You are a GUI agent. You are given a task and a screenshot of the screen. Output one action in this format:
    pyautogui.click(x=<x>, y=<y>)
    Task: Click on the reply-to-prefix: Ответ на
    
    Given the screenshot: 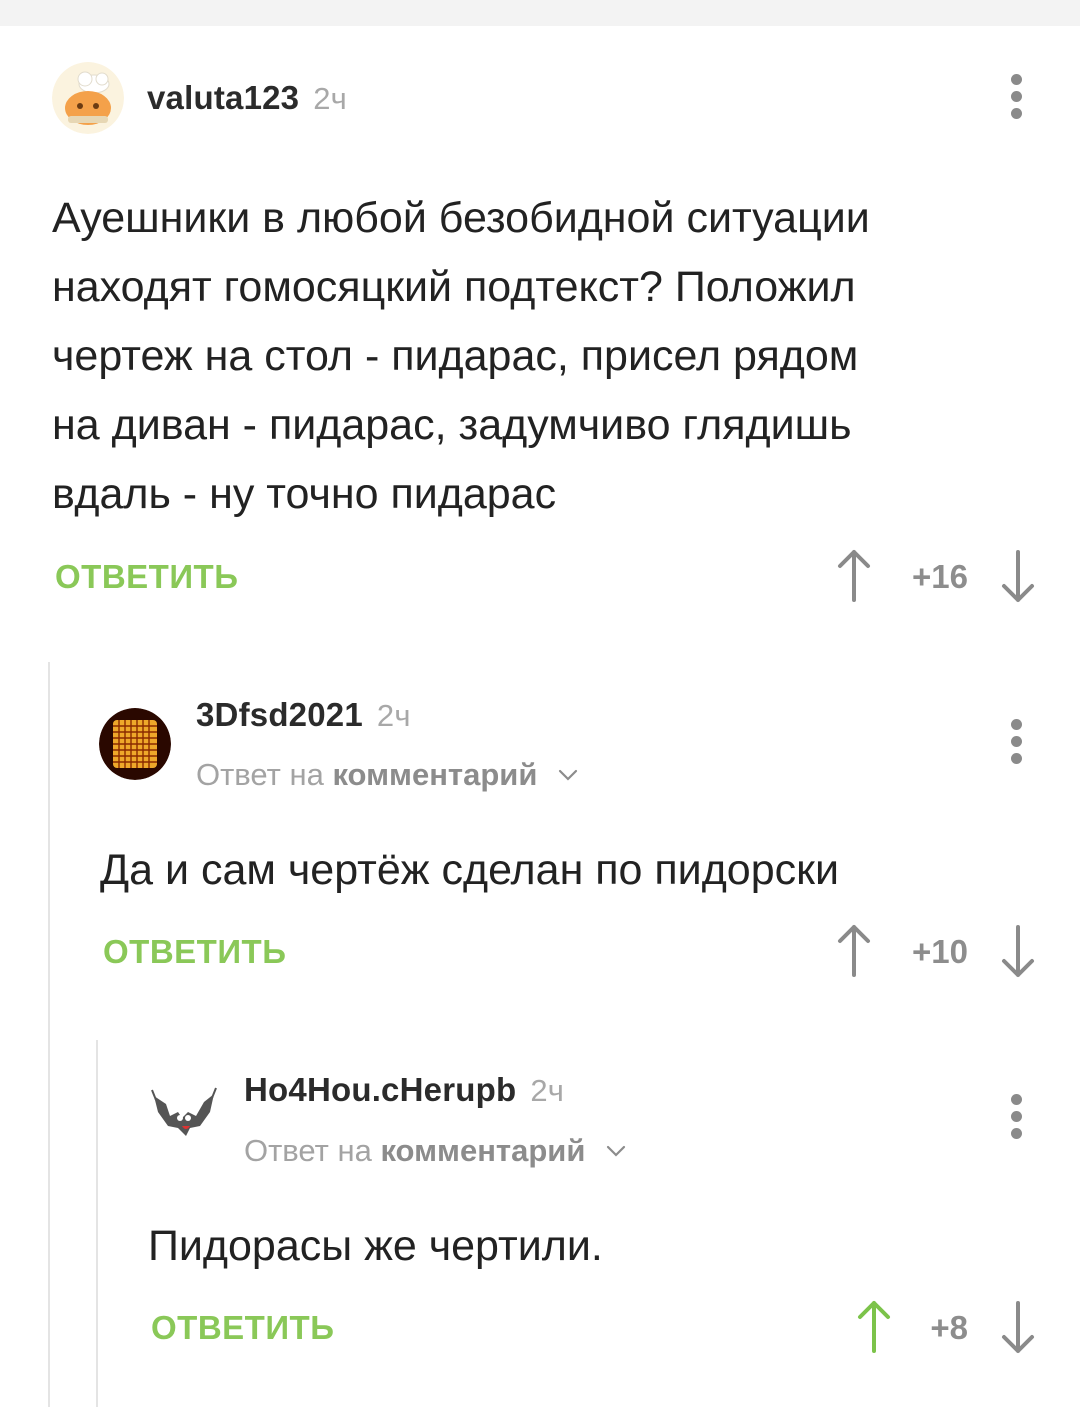 What is the action you would take?
    pyautogui.click(x=308, y=1150)
    